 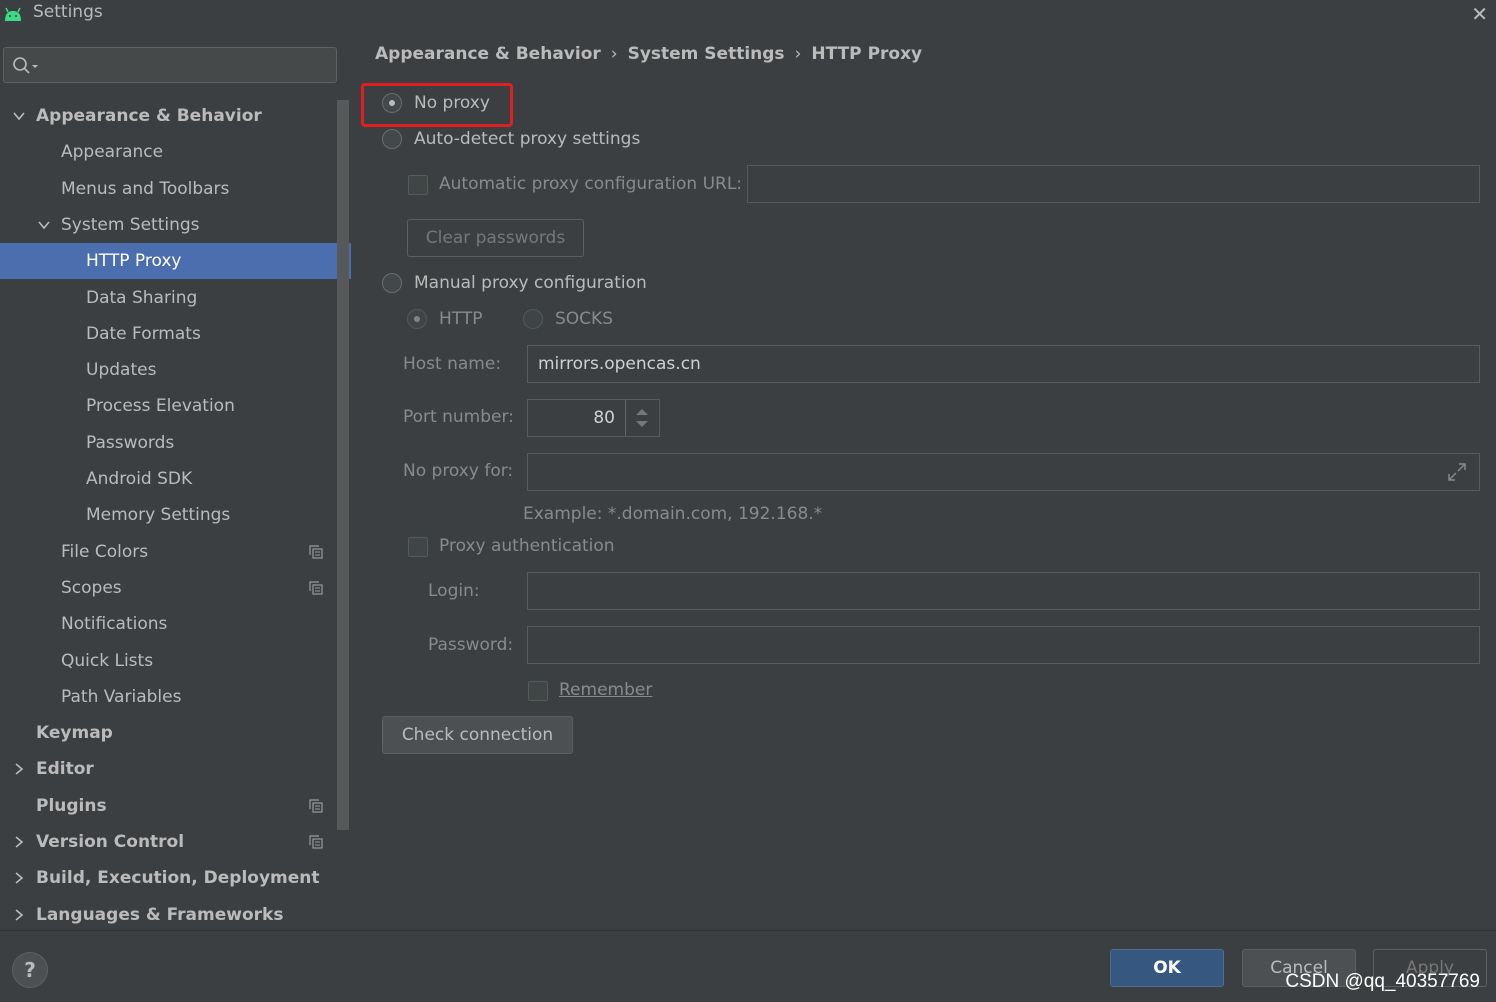 What do you see at coordinates (175, 878) in the screenshot?
I see `sidebar-item-build-execution-deployment: Build, Execution, Deployment` at bounding box center [175, 878].